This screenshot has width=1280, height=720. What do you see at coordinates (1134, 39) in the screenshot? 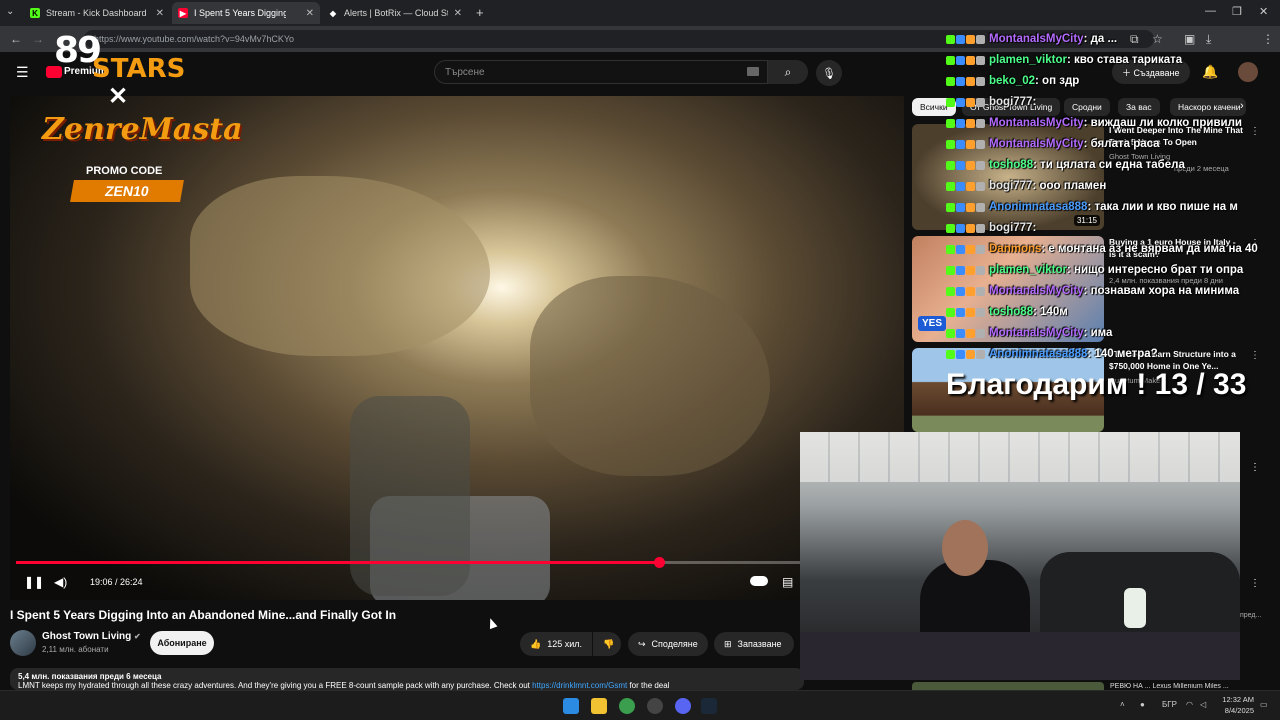
I see `extension-icon: ⧉` at bounding box center [1134, 39].